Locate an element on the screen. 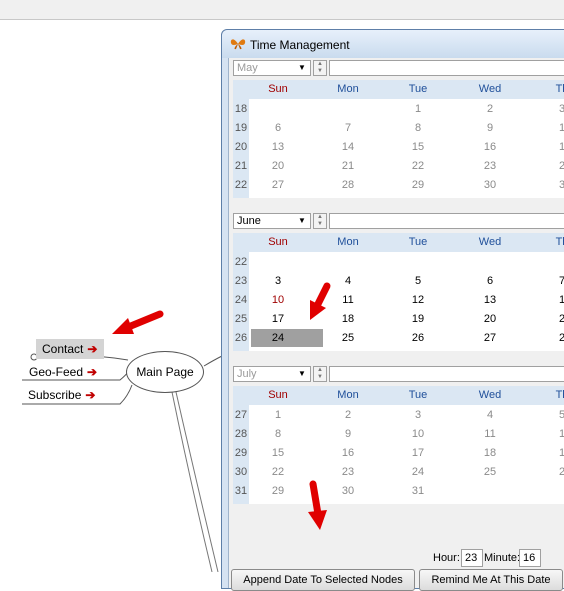 The image size is (564, 591). month-dropdown: July ▼ is located at coordinates (272, 374).